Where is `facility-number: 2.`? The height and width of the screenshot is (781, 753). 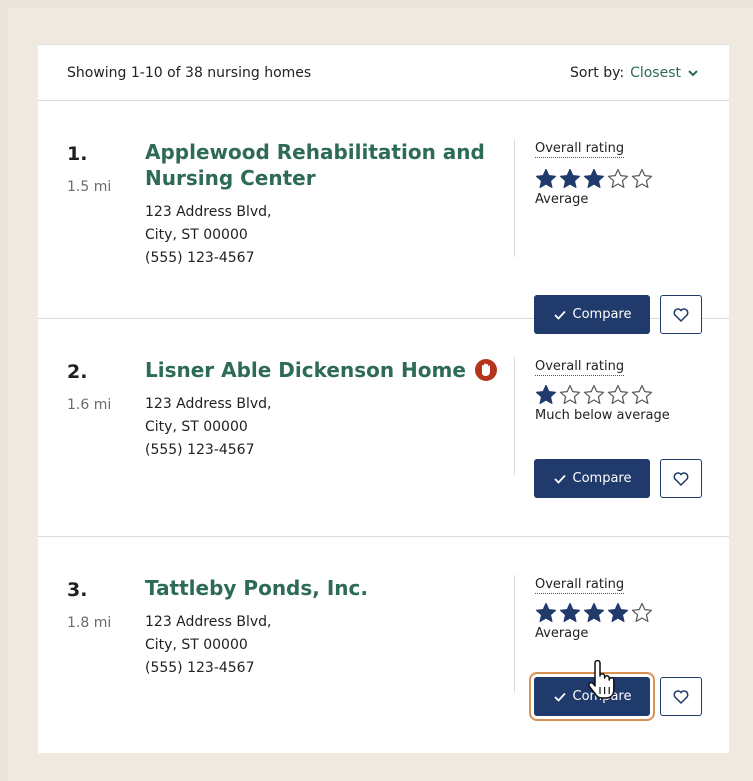
facility-number: 2. is located at coordinates (77, 372).